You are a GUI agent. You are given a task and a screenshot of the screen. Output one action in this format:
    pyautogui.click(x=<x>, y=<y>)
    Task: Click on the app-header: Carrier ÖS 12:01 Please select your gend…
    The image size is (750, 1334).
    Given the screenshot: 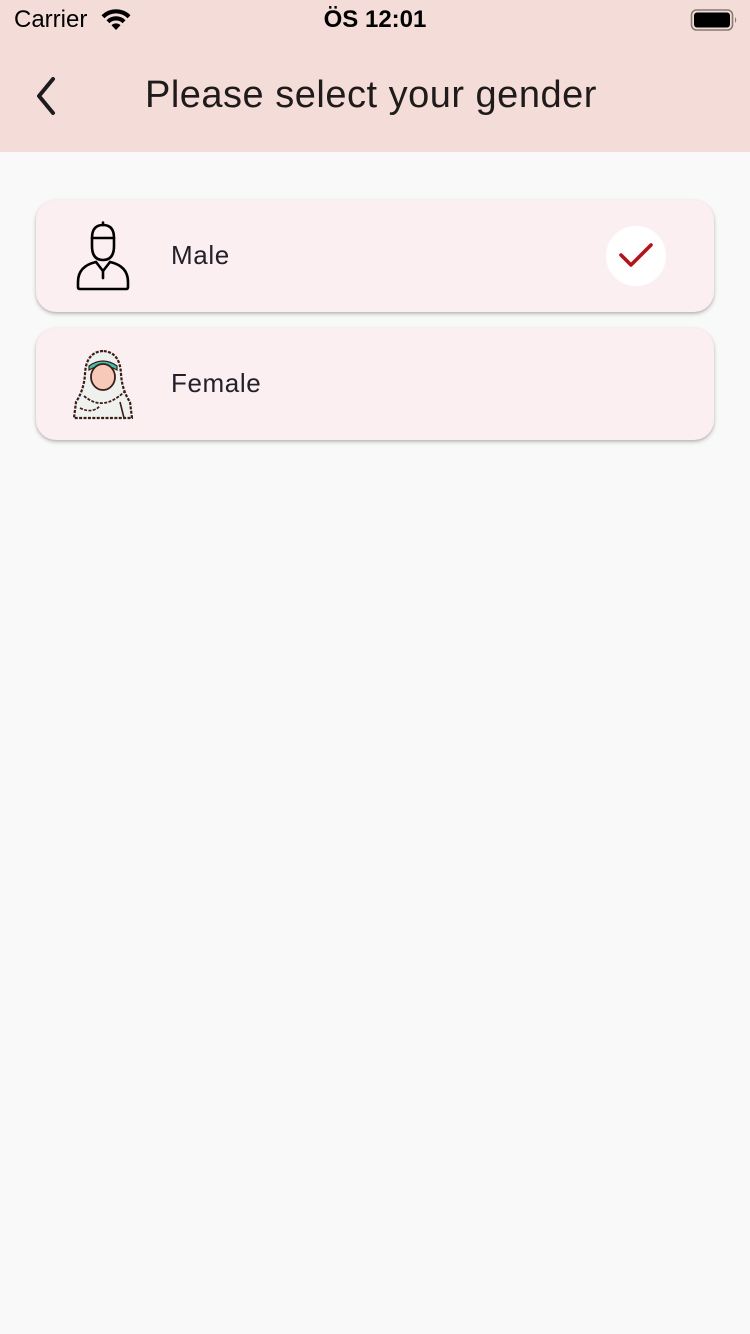 What is the action you would take?
    pyautogui.click(x=375, y=76)
    